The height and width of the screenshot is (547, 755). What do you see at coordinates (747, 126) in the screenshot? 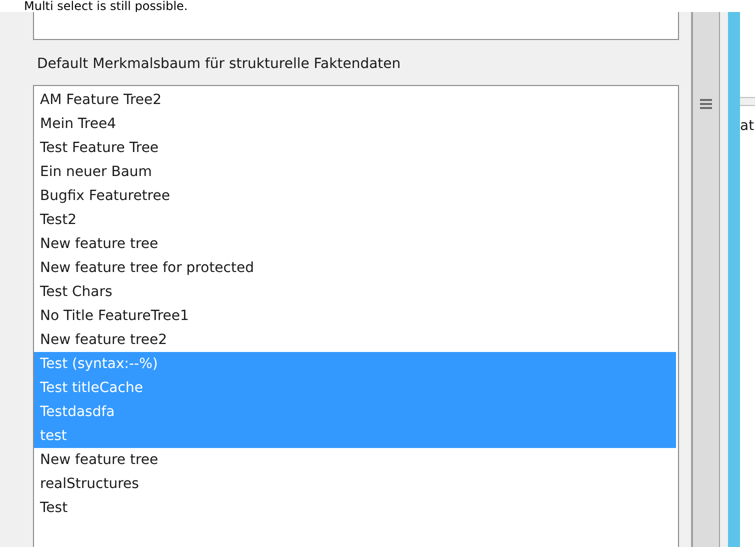
I see `editor-text: at` at bounding box center [747, 126].